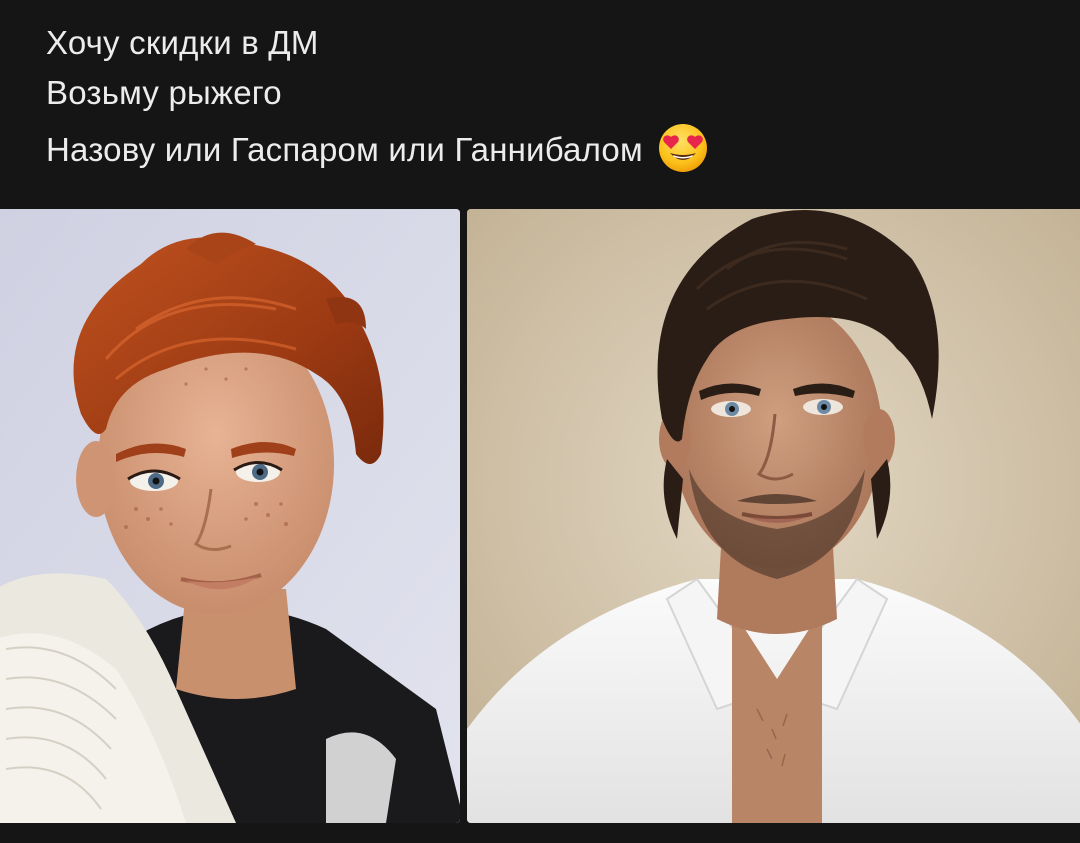 This screenshot has height=843, width=1080. What do you see at coordinates (540, 833) in the screenshot?
I see `bottom-strip` at bounding box center [540, 833].